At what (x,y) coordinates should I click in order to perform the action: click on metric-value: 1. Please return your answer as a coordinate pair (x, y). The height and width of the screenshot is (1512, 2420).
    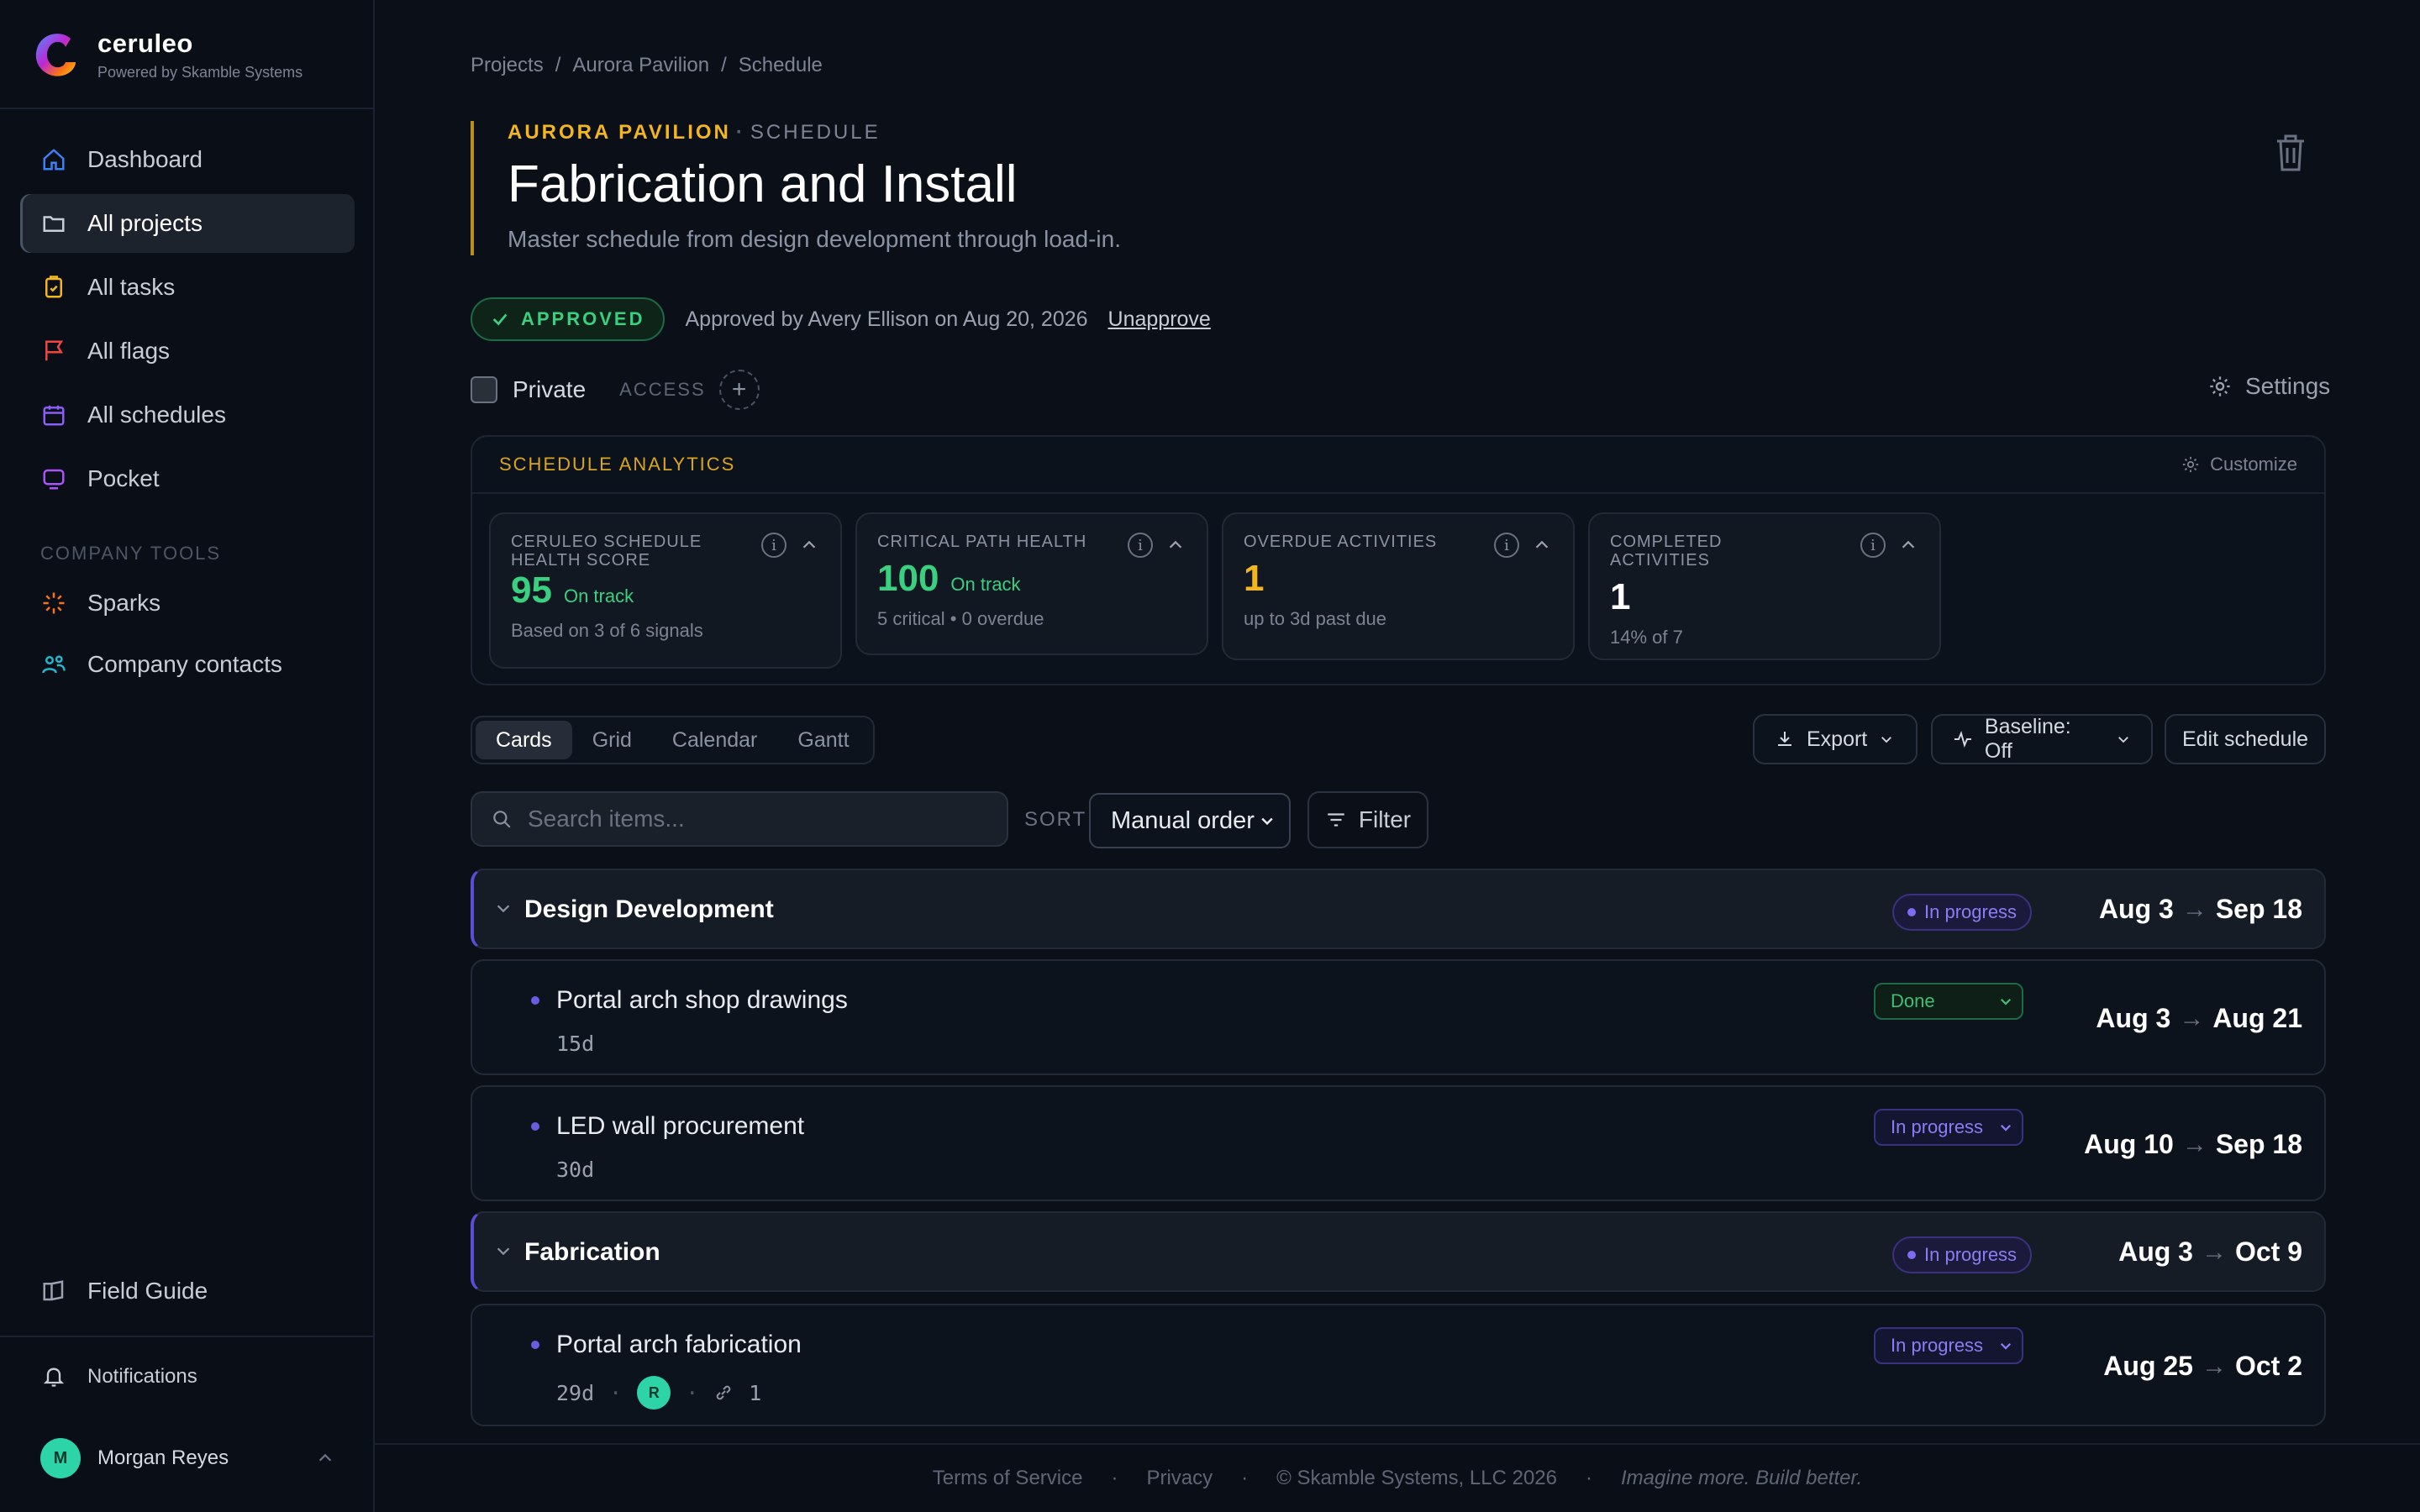
    Looking at the image, I should click on (1255, 578).